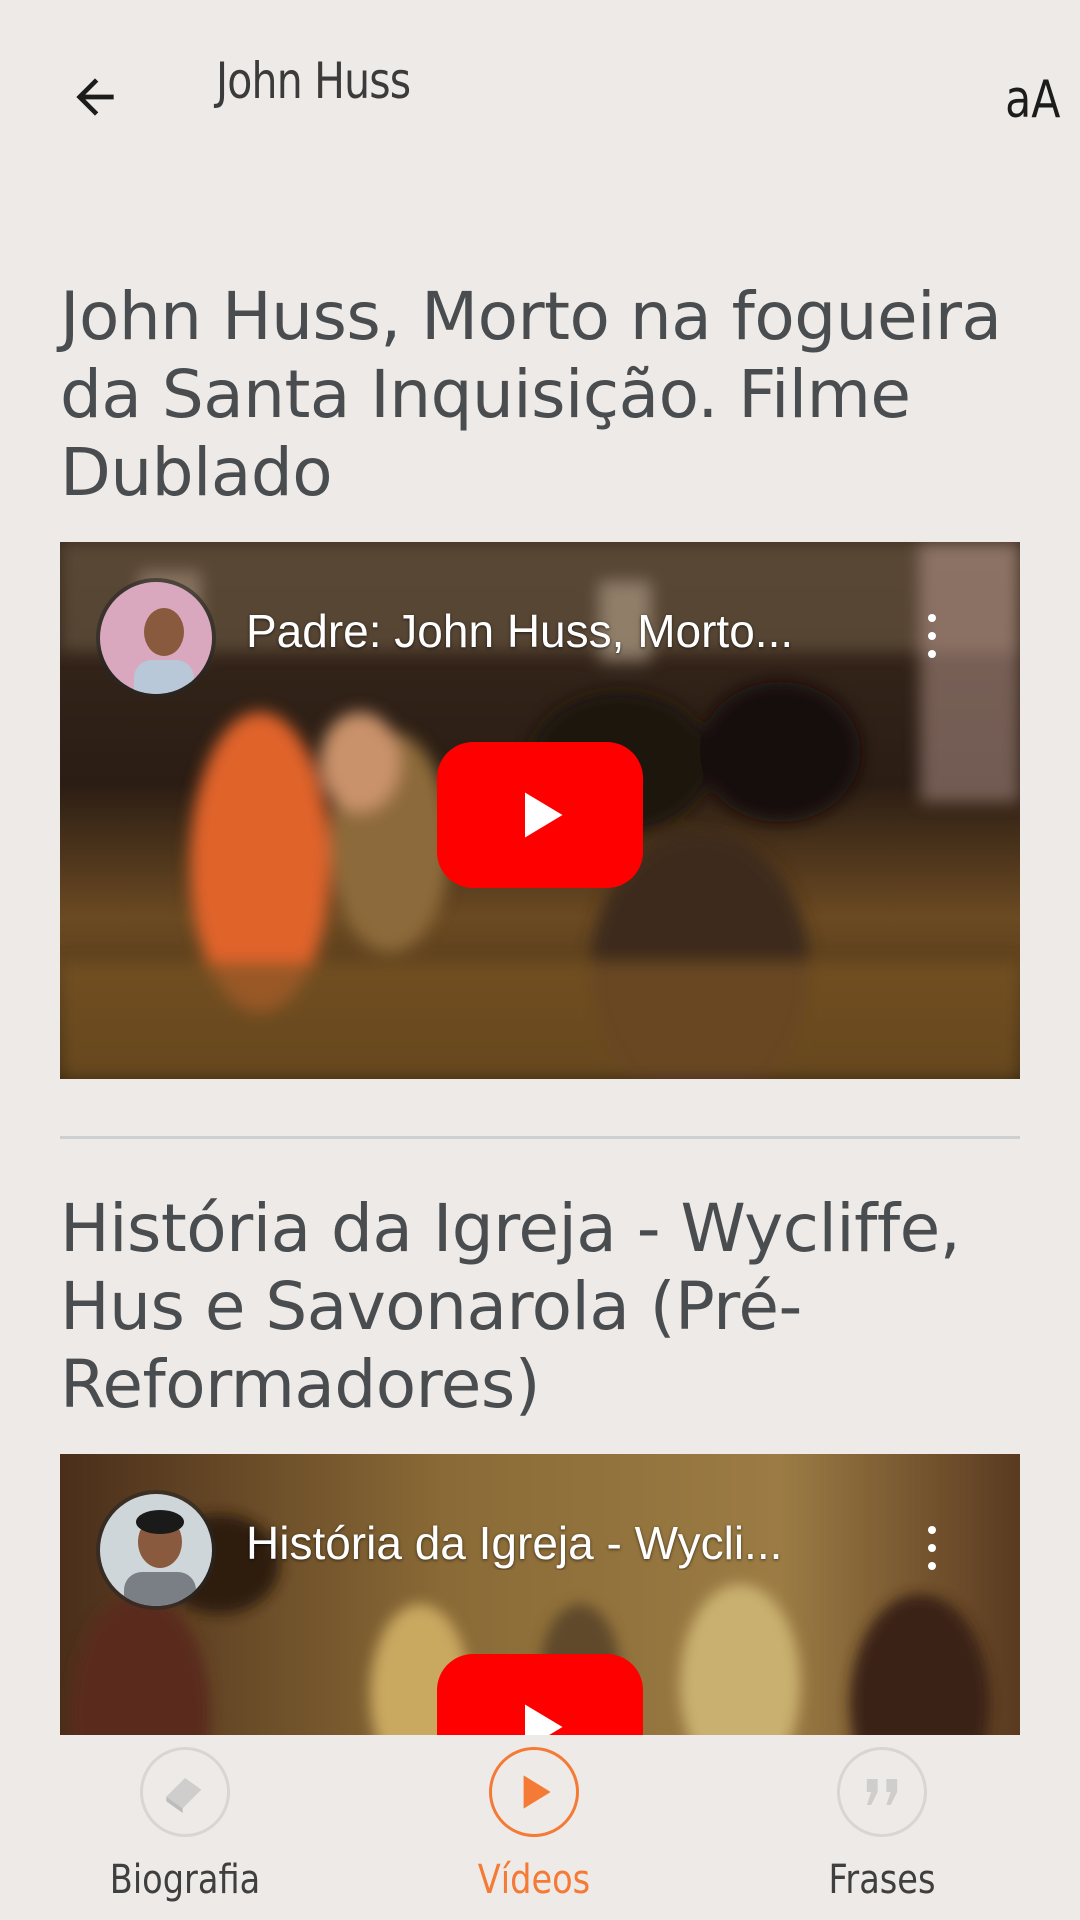  Describe the element at coordinates (534, 1792) in the screenshot. I see `play-circle-icon` at that location.